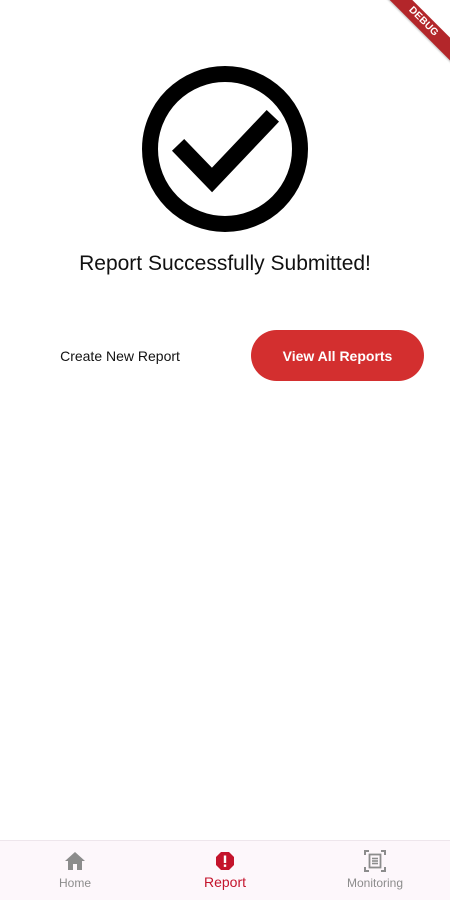 This screenshot has width=450, height=900. Describe the element at coordinates (375, 883) in the screenshot. I see `nav-item-monitoring-label: Monitoring` at that location.